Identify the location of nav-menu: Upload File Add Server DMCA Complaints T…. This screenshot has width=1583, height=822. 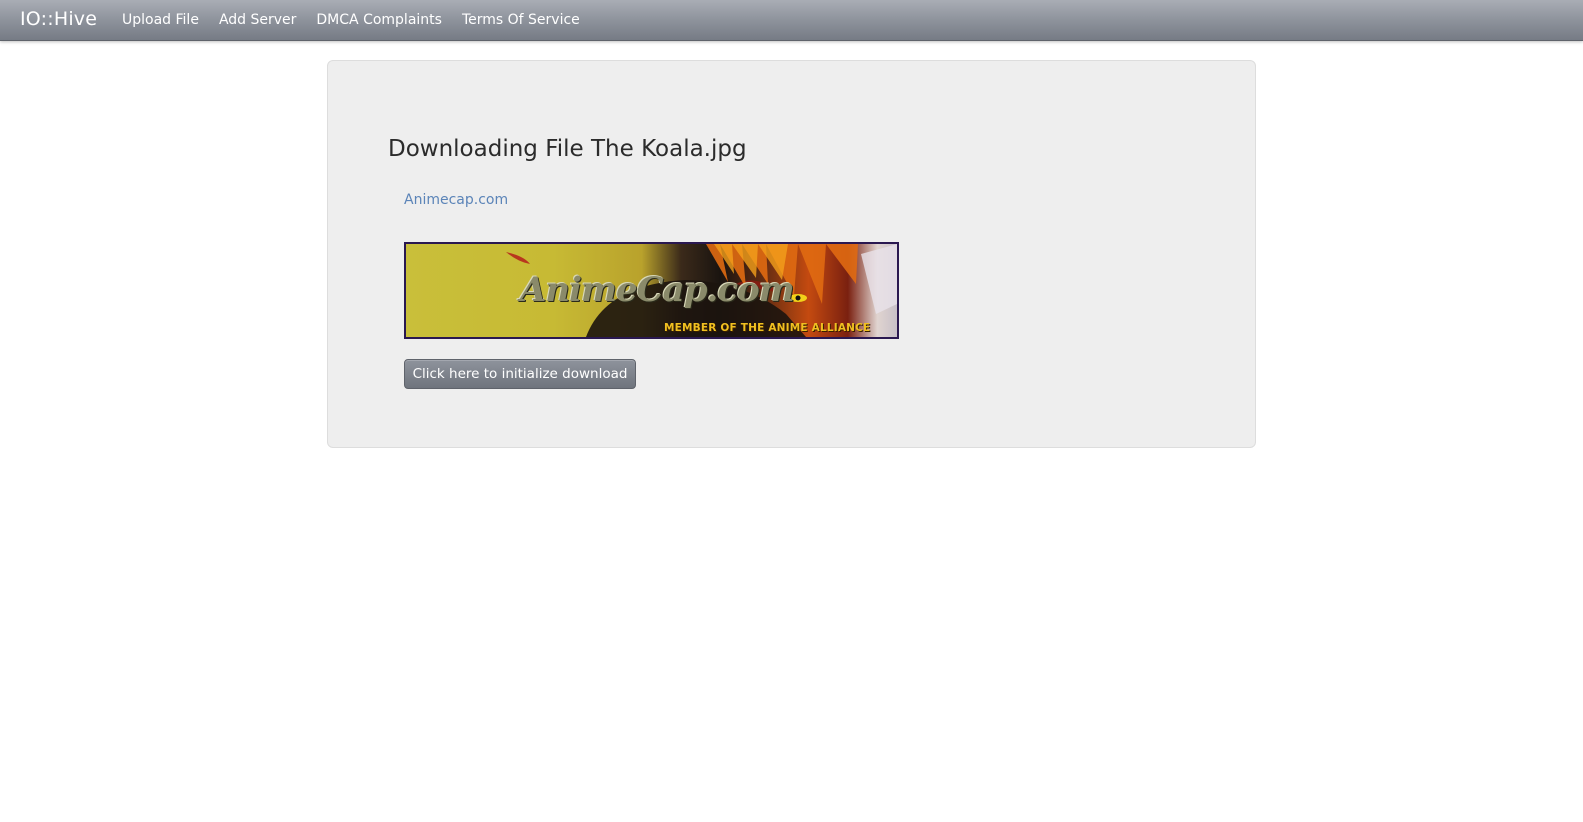
(361, 20).